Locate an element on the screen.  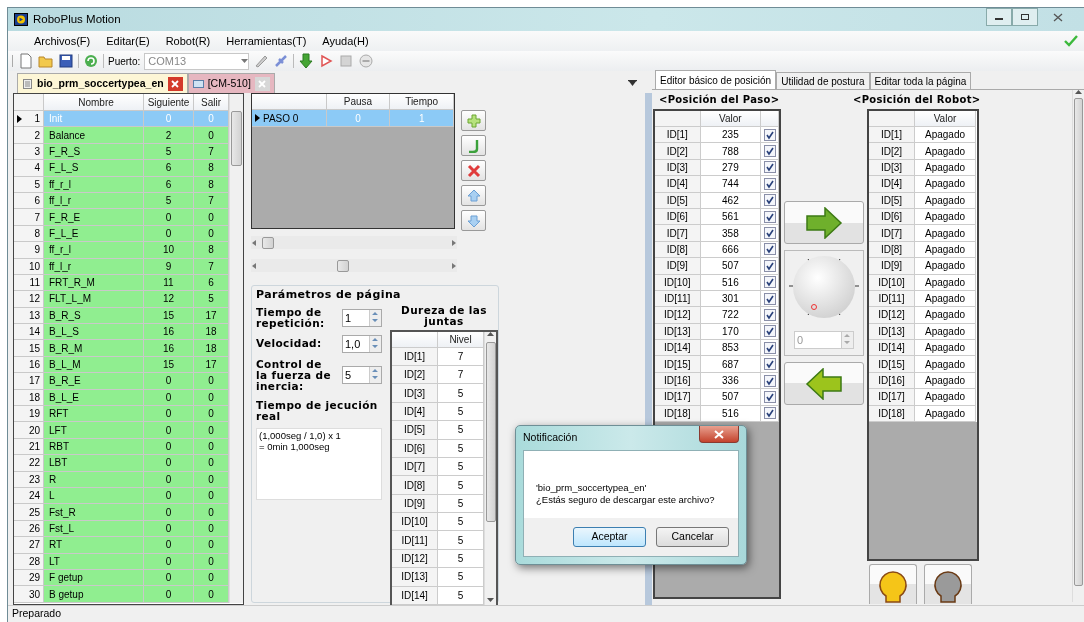
row-number: 15 is located at coordinates (29, 348).